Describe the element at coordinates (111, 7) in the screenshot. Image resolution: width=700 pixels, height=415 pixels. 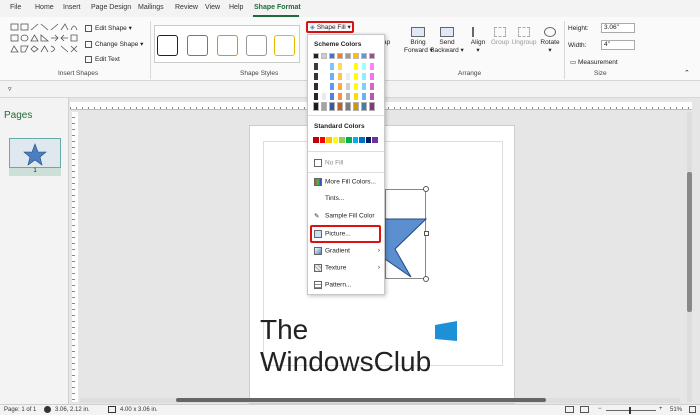
I see `tab-page-design: Page Design` at that location.